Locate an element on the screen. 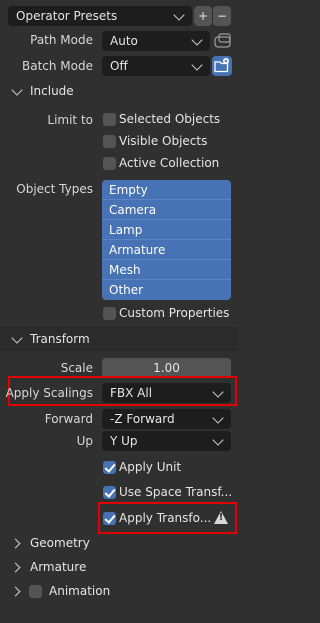 The image size is (320, 623). apply-scalings-dropdown: FBX All is located at coordinates (166, 393).